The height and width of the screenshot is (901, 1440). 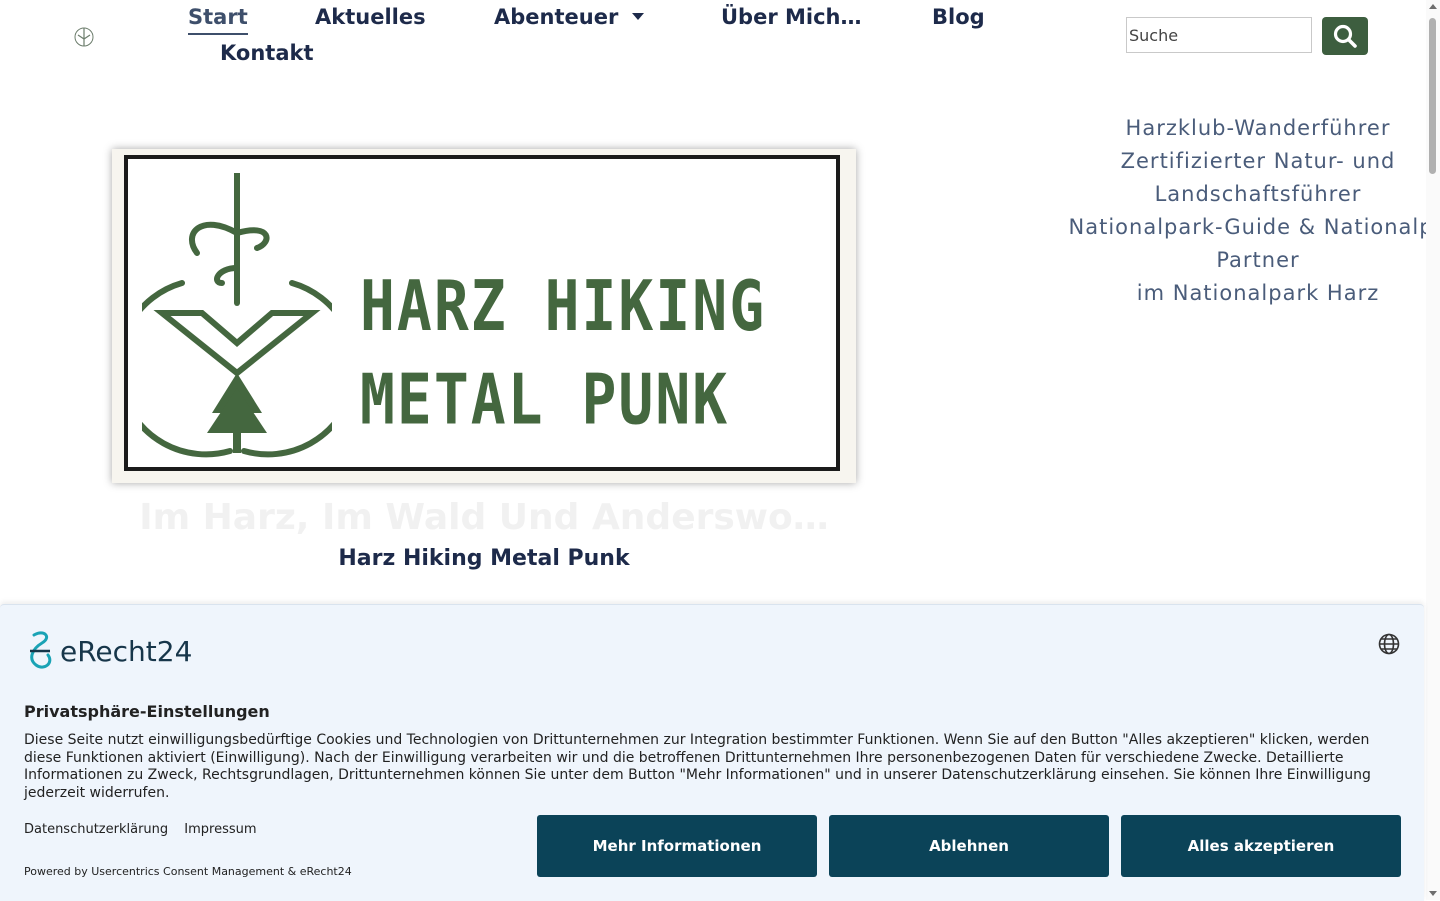 I want to click on erecht24-logo: eRecht24, so click(x=108, y=651).